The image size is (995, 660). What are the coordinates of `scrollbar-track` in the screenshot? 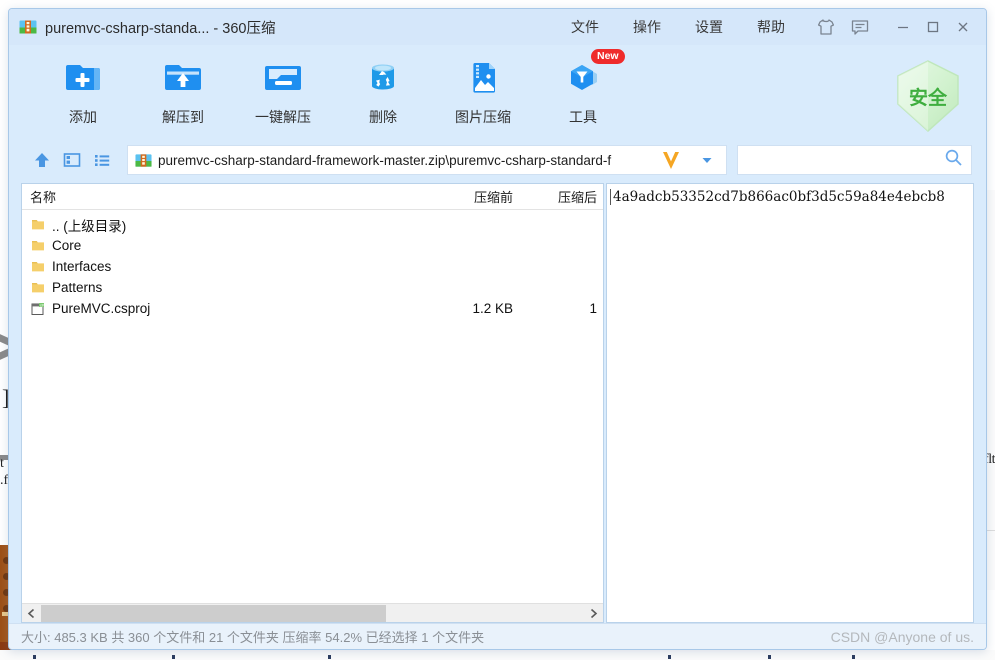 It's located at (312, 613).